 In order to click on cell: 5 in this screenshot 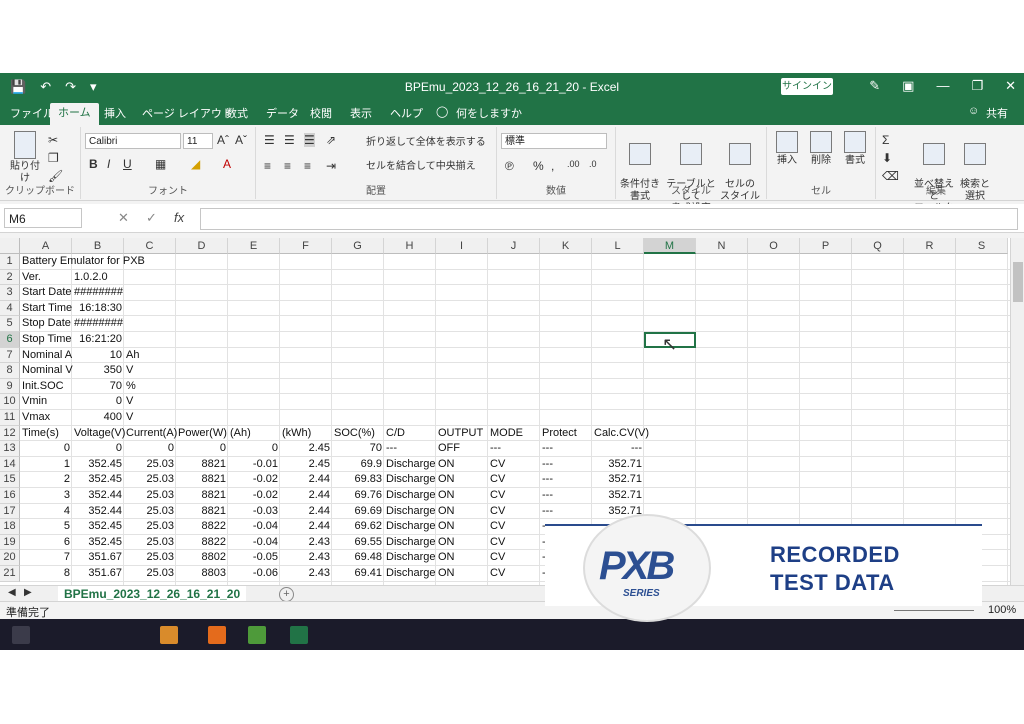, I will do `click(46, 526)`.